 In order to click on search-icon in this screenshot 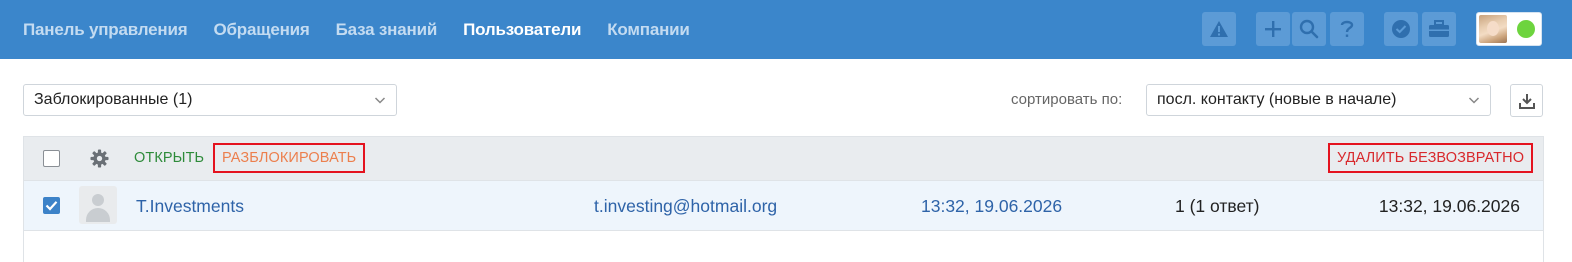, I will do `click(1309, 29)`.